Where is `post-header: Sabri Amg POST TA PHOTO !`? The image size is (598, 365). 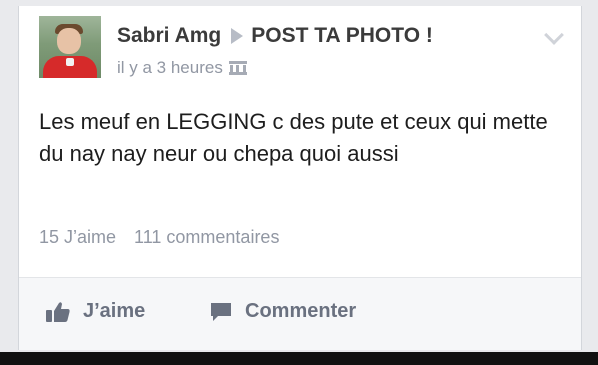
post-header: Sabri Amg POST TA PHOTO ! is located at coordinates (275, 36).